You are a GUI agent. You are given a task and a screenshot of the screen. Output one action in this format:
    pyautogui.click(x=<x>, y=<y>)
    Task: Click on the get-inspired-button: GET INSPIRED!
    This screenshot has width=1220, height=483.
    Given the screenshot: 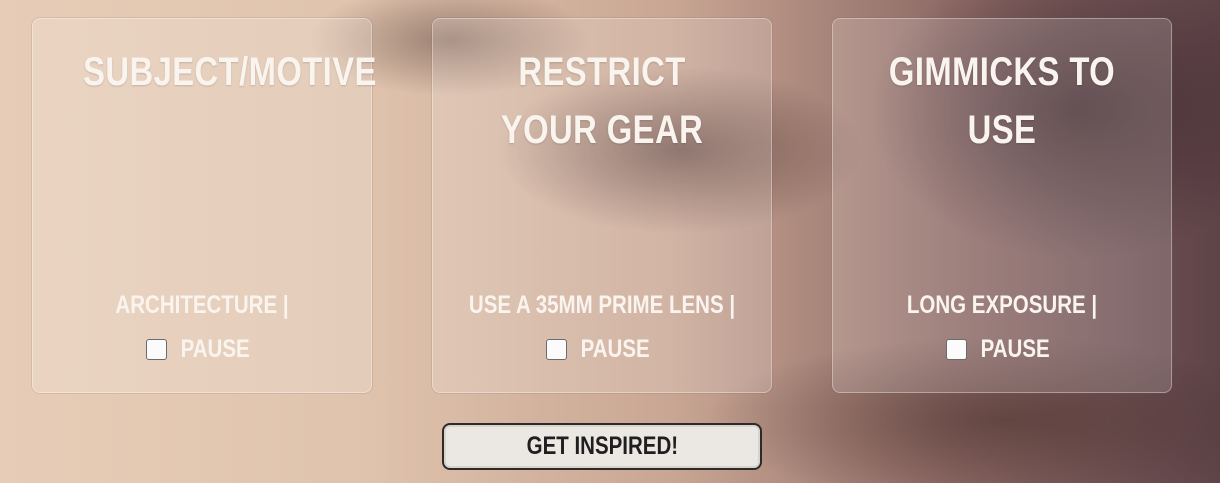 What is the action you would take?
    pyautogui.click(x=602, y=446)
    